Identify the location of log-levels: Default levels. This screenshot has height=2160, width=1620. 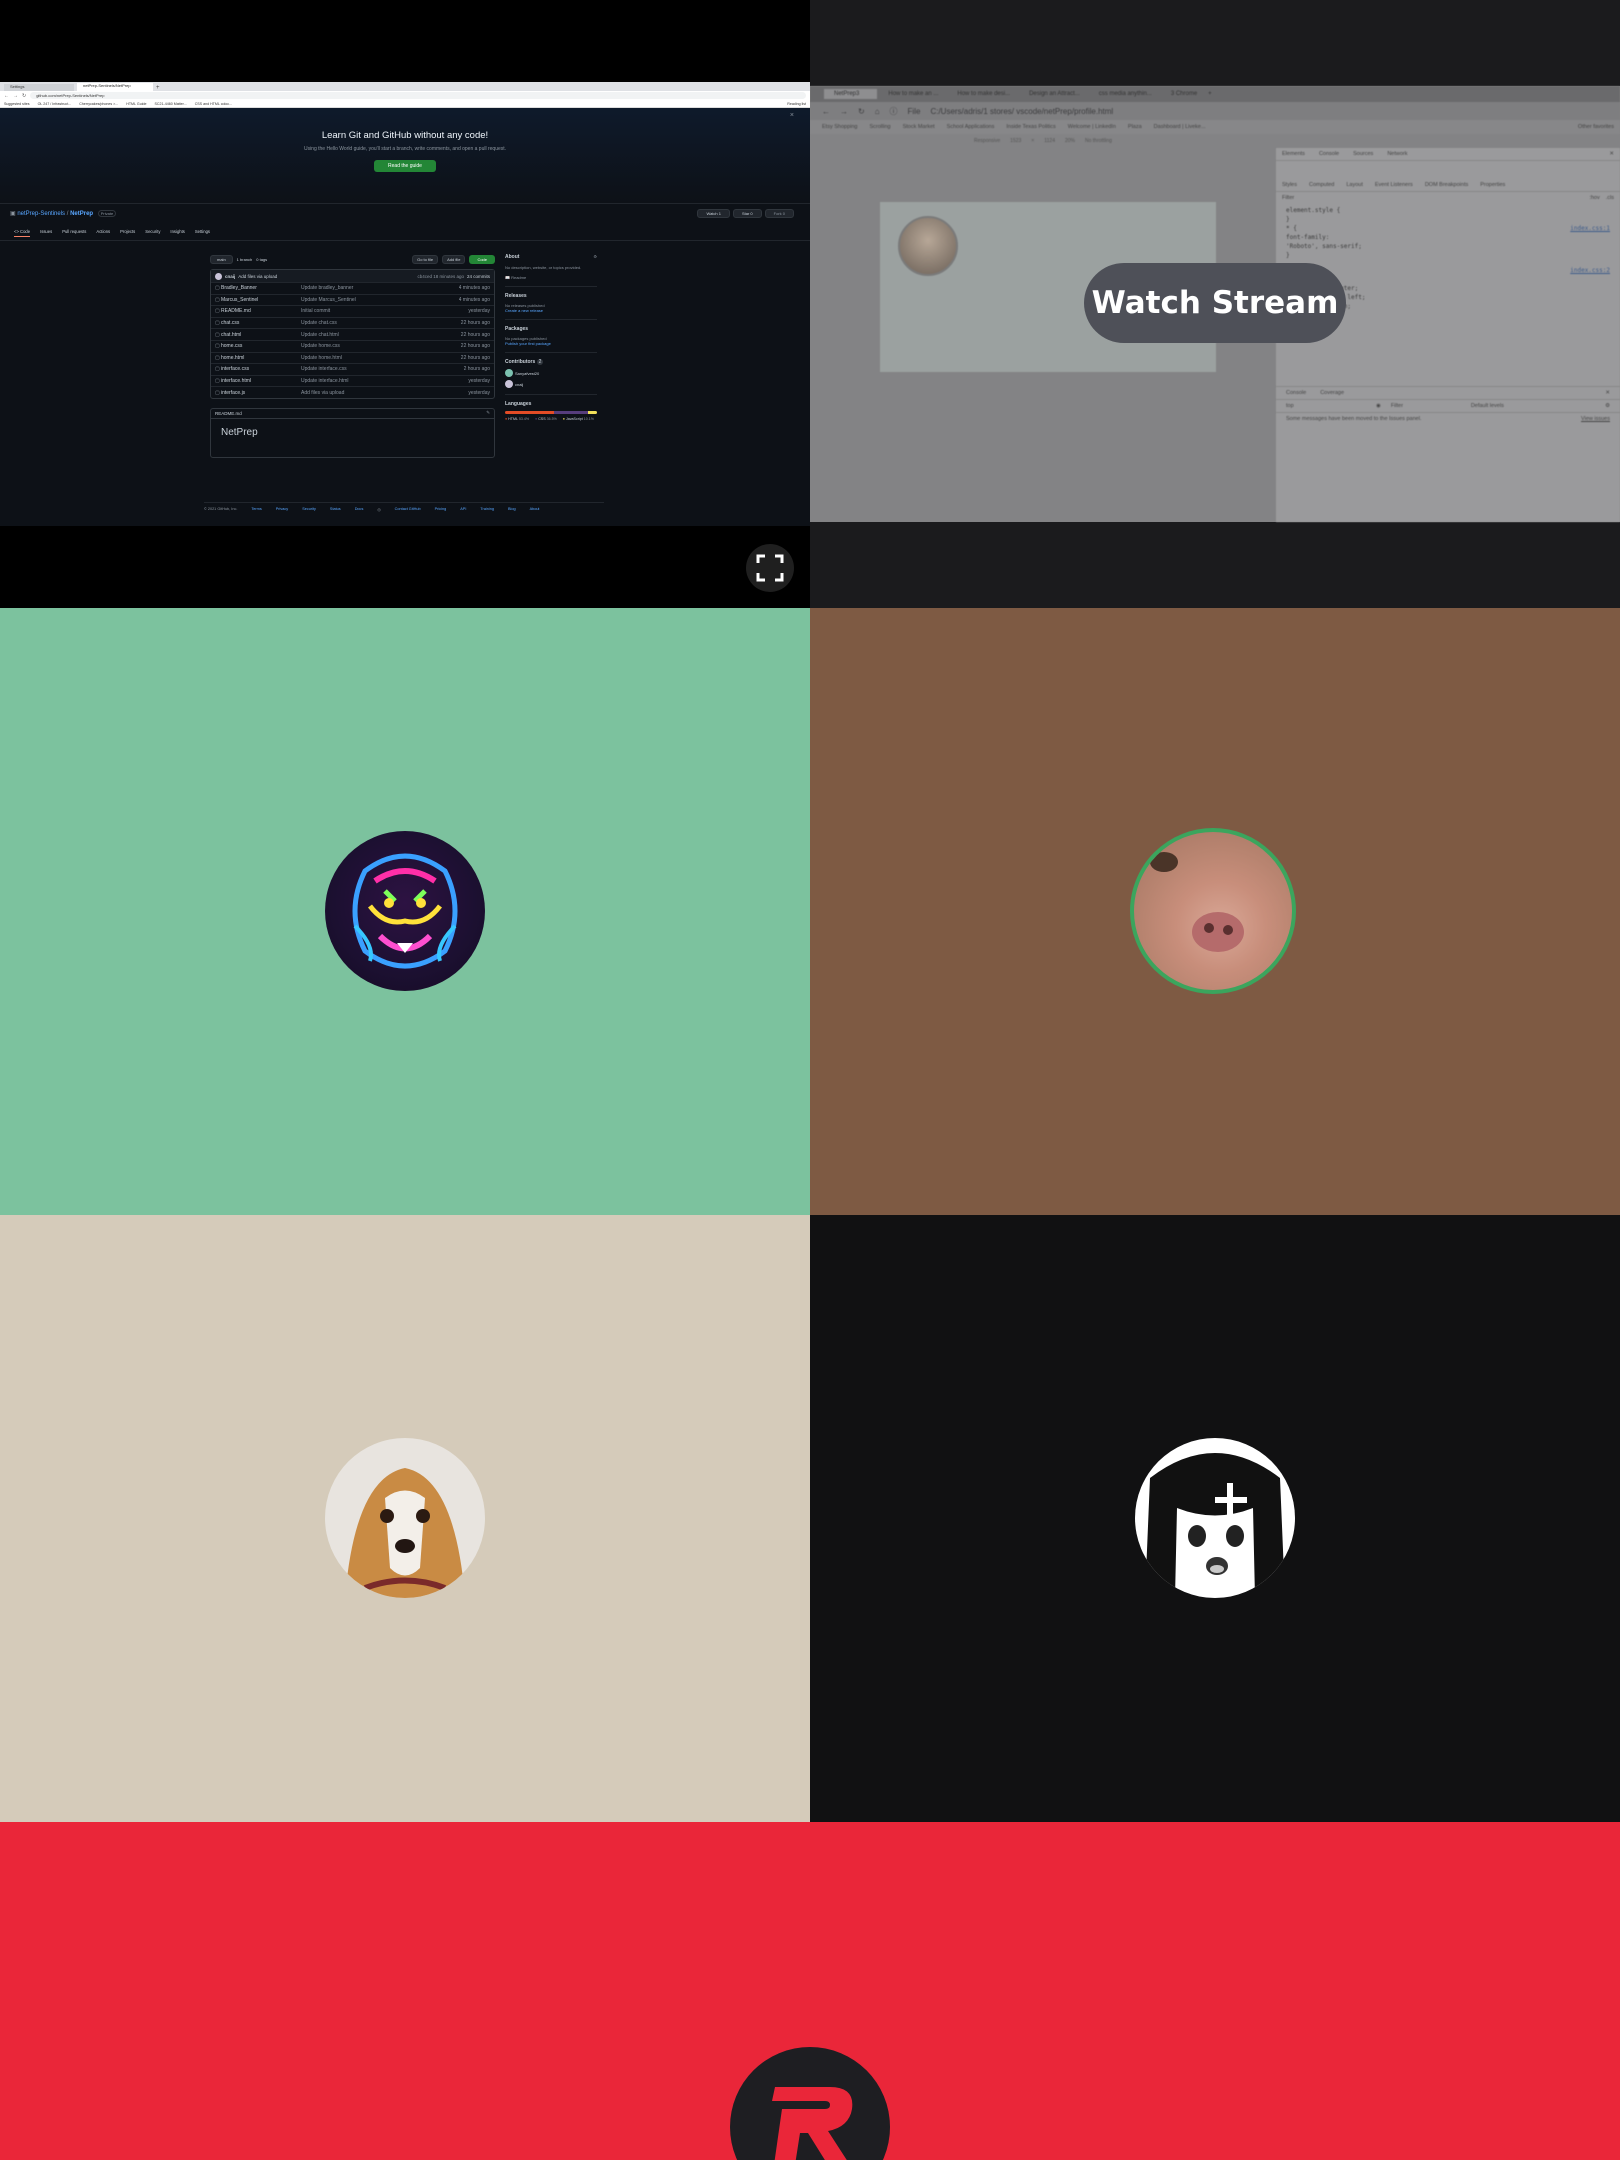
(1487, 406).